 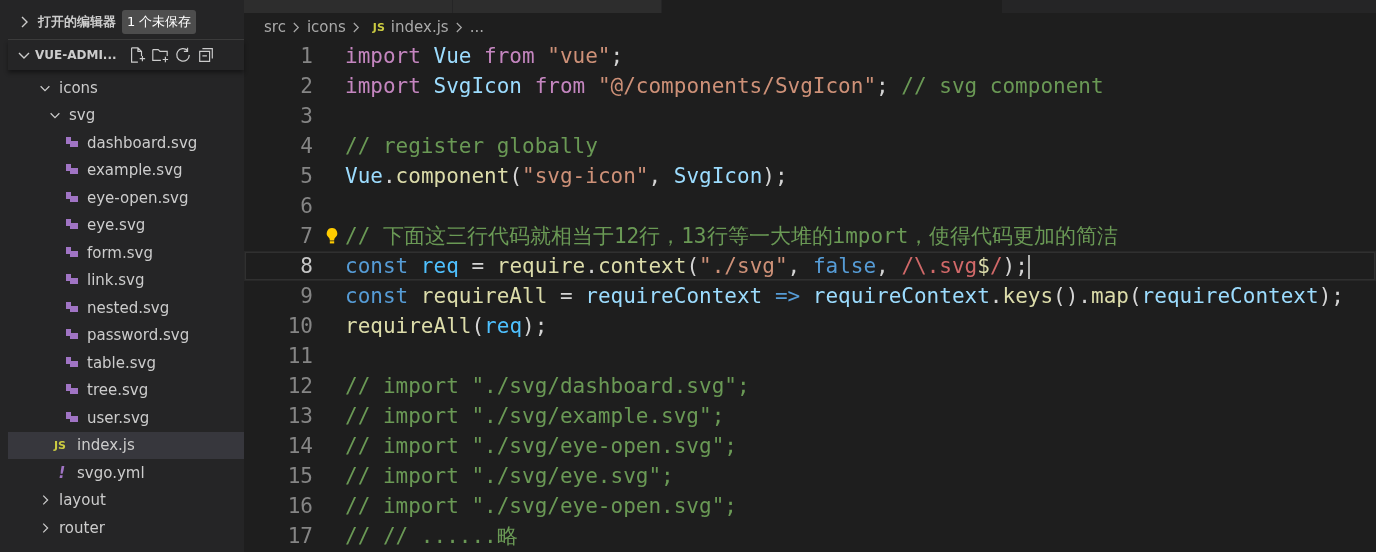 What do you see at coordinates (126, 418) in the screenshot?
I see `file-tree-item: user.svg` at bounding box center [126, 418].